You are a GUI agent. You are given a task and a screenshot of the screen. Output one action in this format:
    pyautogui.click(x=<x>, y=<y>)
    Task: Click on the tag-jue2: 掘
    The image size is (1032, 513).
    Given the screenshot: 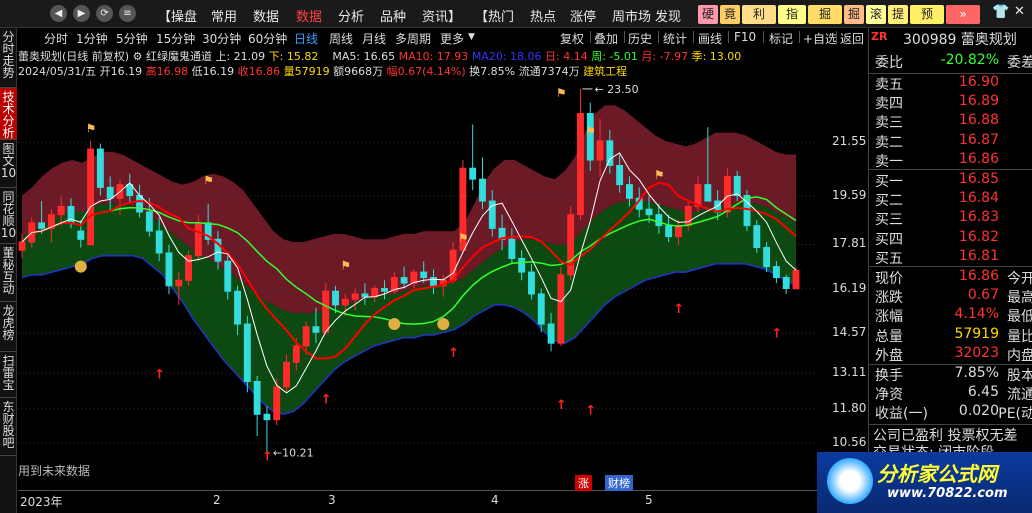 What is the action you would take?
    pyautogui.click(x=854, y=14)
    